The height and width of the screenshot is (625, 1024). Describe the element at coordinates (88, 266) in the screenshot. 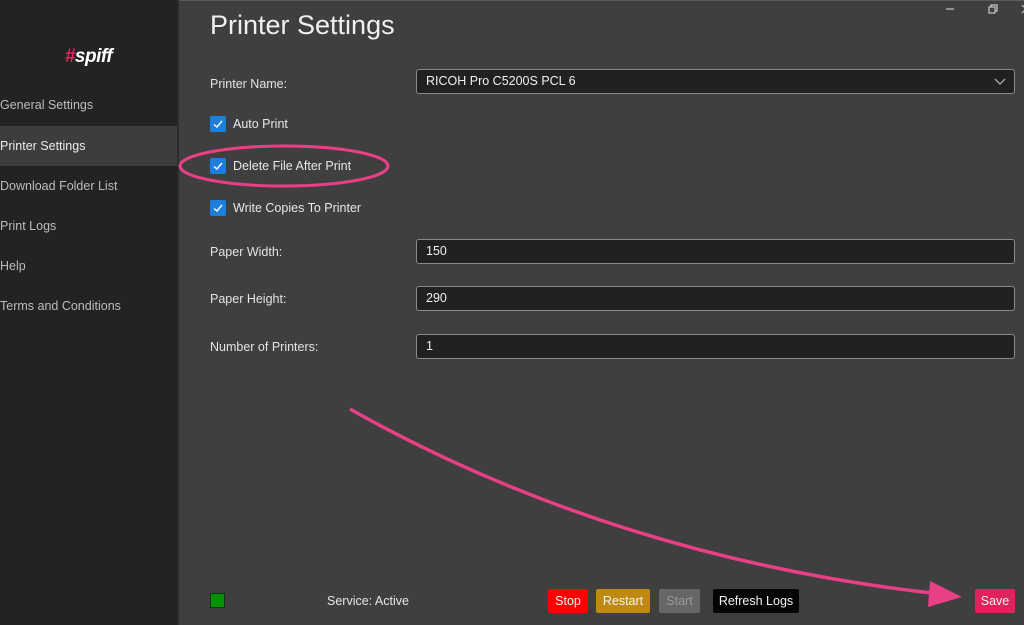

I see `sidebar-item-help: Help` at that location.